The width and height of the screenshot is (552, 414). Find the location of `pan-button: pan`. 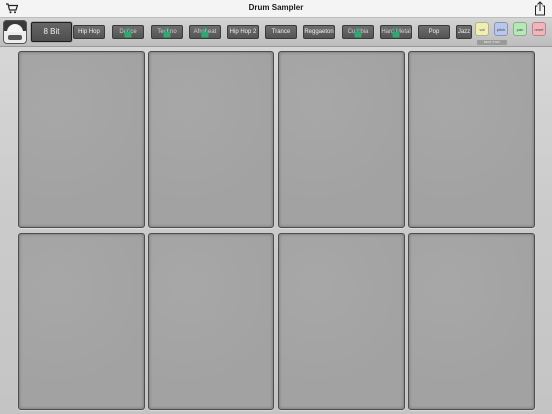

pan-button: pan is located at coordinates (520, 29).